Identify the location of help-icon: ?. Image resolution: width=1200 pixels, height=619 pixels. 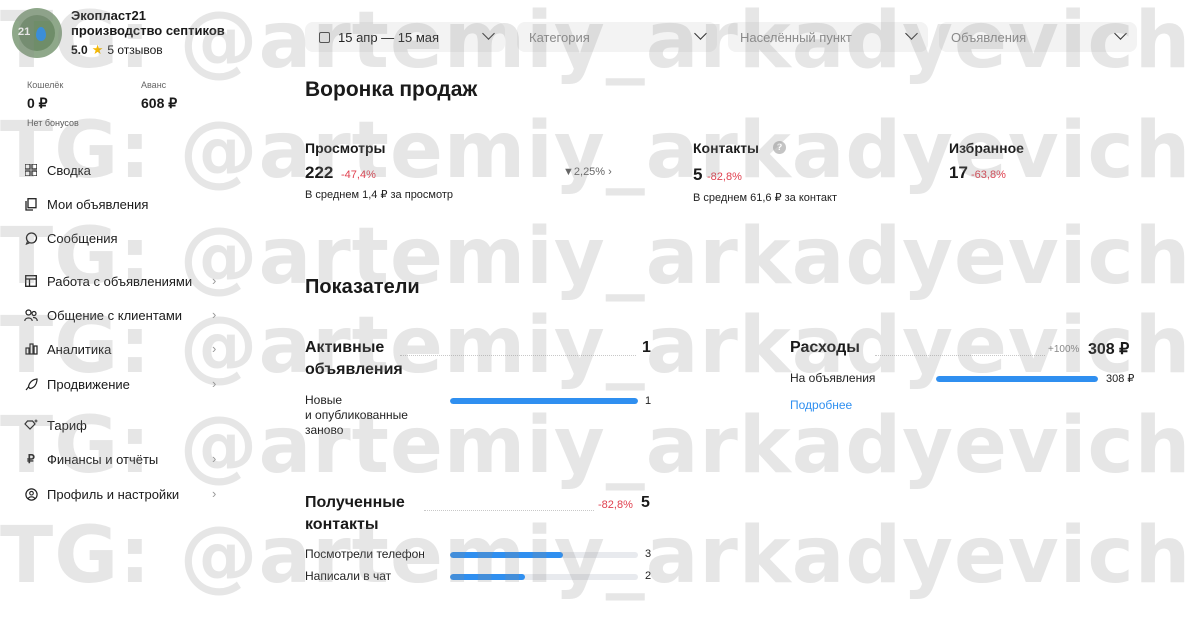
(779, 147).